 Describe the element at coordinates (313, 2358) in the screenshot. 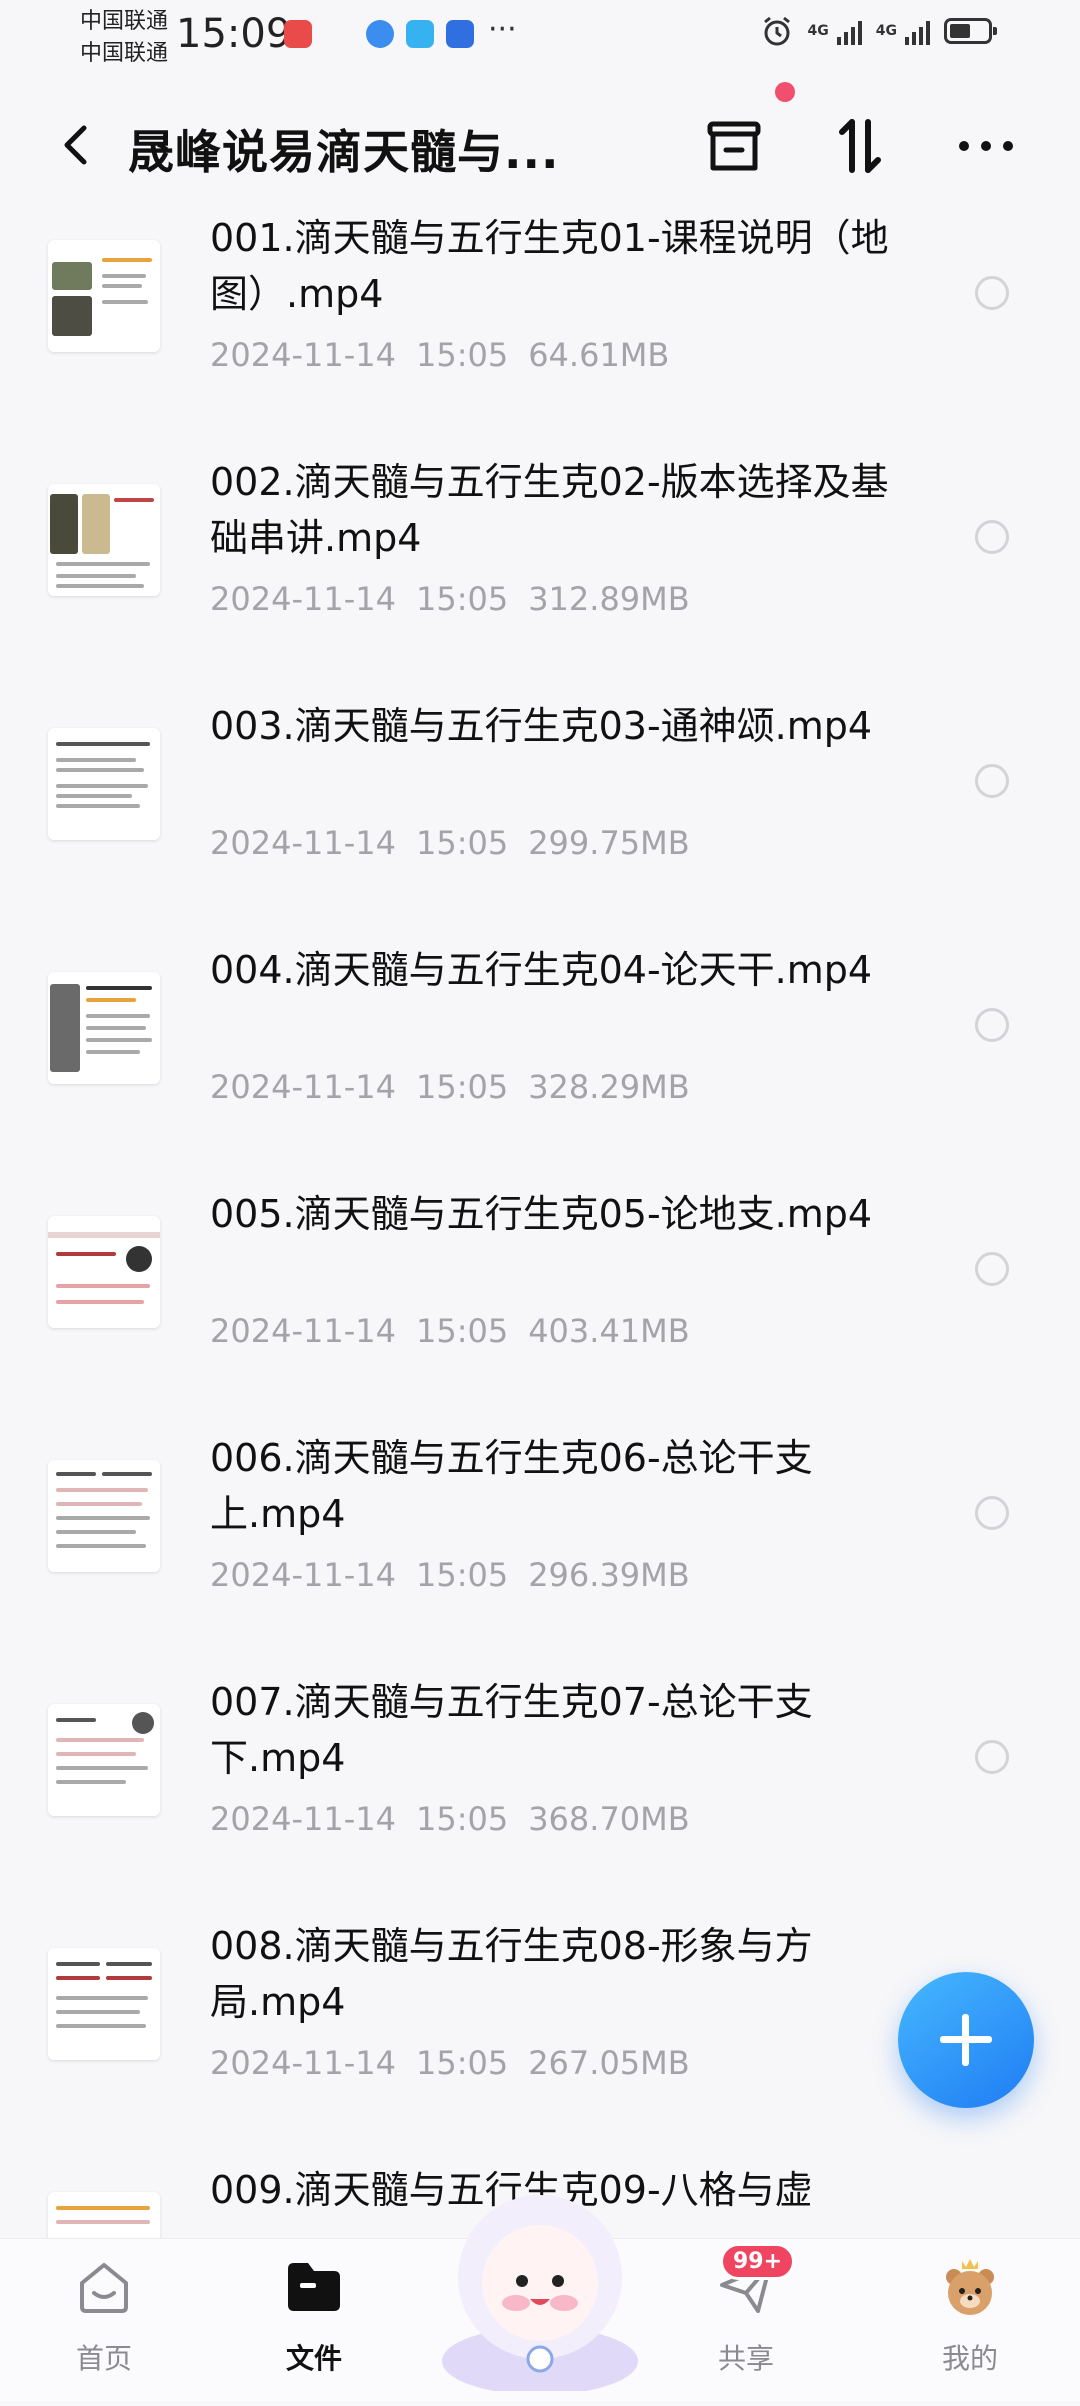

I see `tab-files-label: 文件` at that location.